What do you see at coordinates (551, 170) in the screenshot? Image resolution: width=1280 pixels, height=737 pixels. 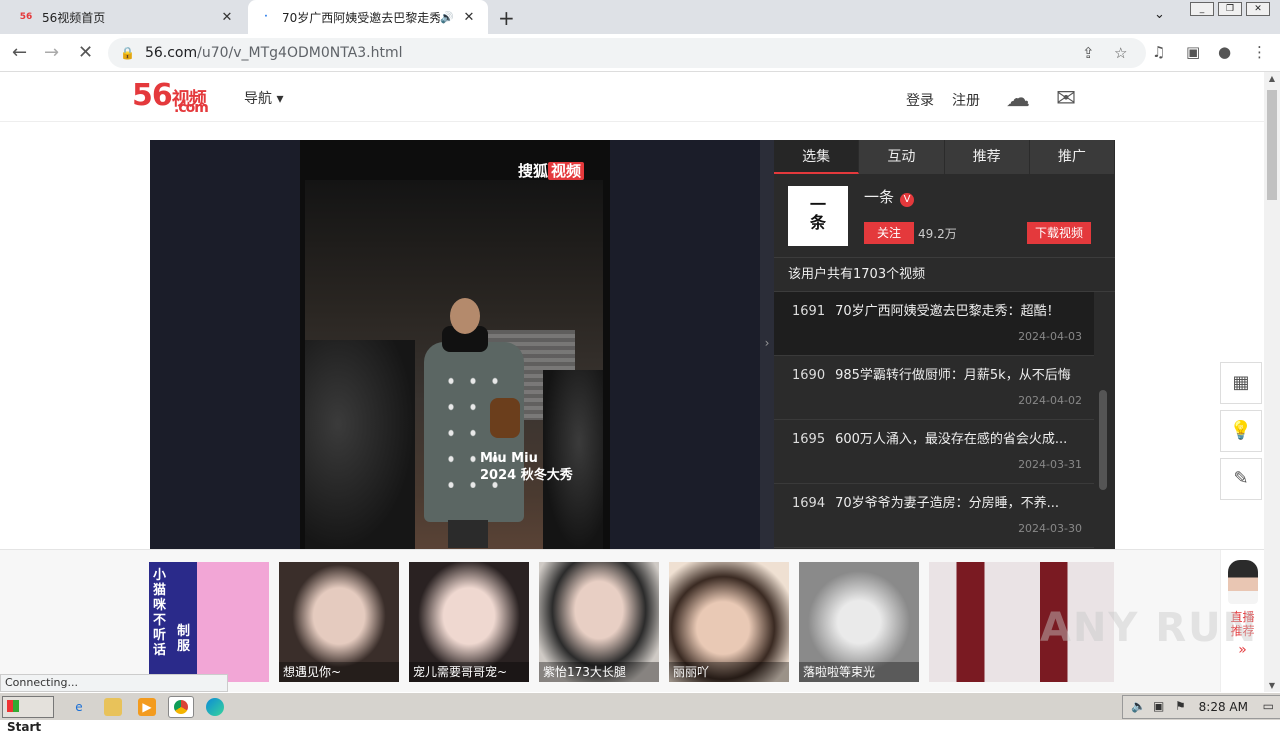 I see `sohu-watermark: 搜狐 视频` at bounding box center [551, 170].